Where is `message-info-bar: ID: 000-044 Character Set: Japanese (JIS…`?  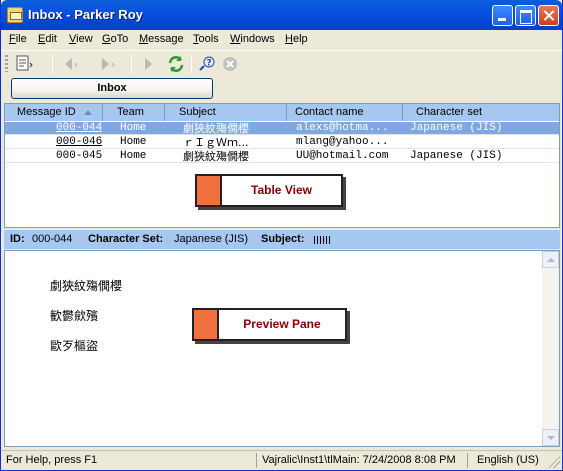
message-info-bar: ID: 000-044 Character Set: Japanese (JIS… is located at coordinates (282, 239).